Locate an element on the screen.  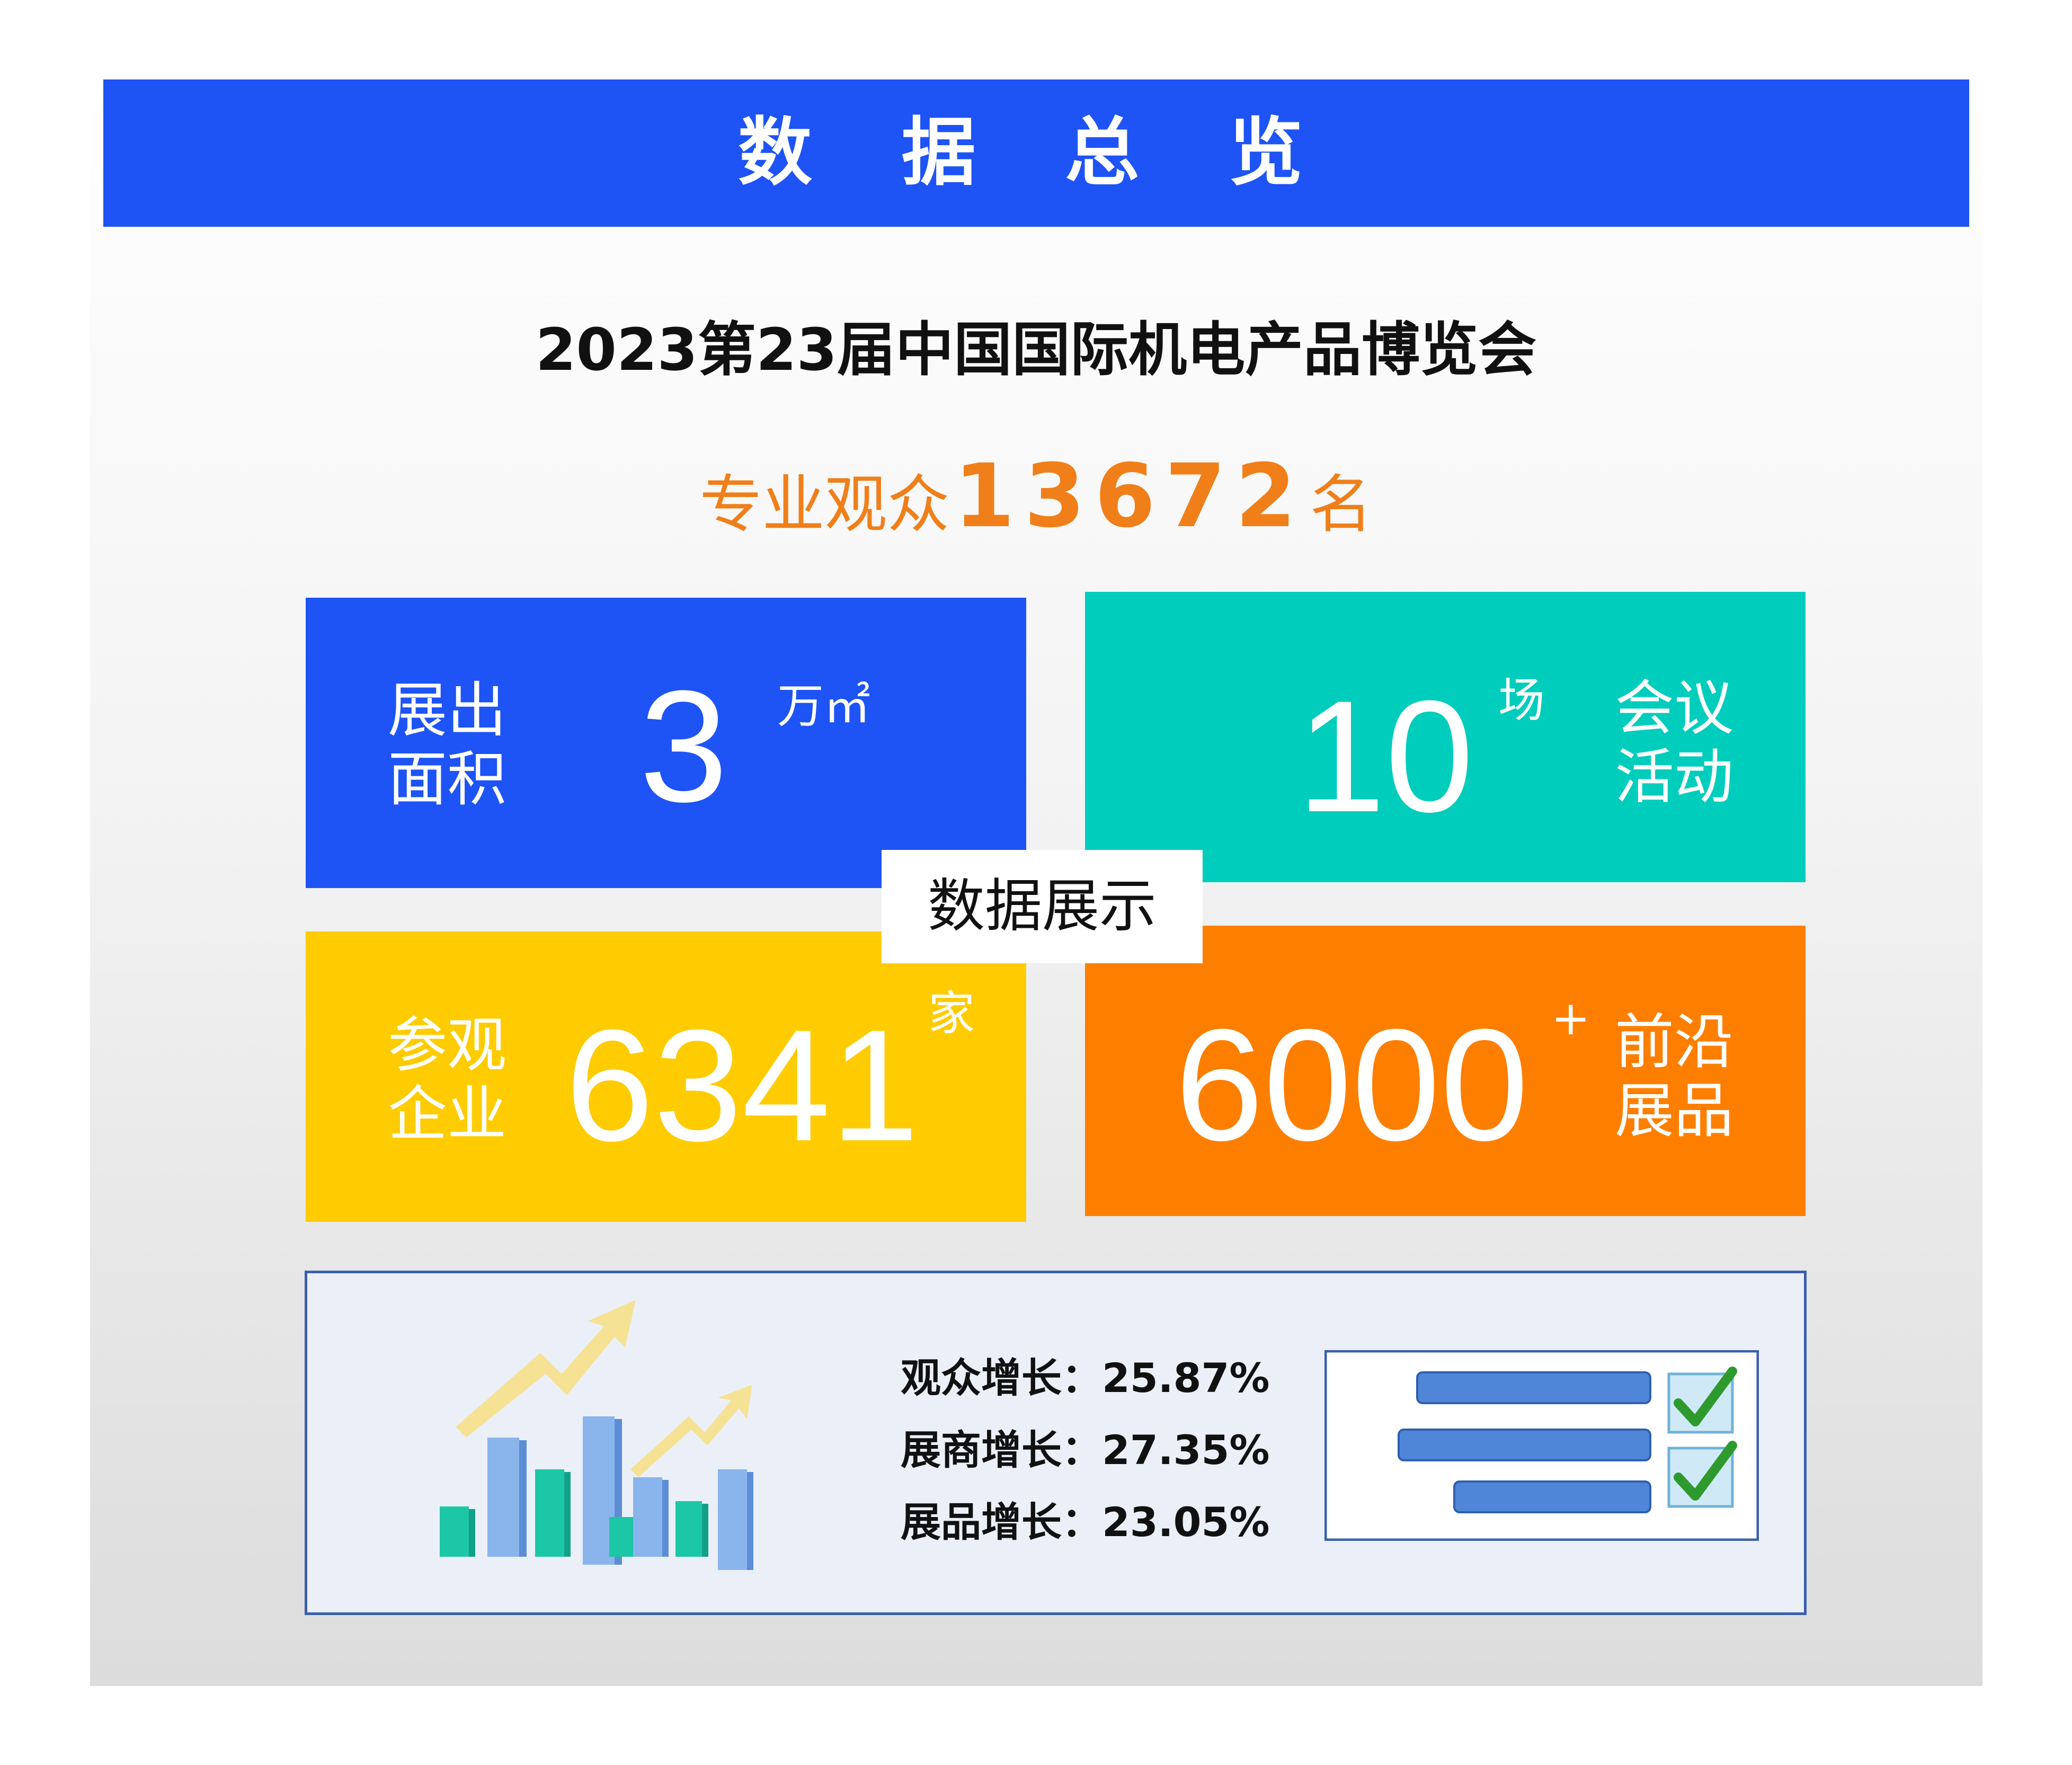
growth-value: 23.05% is located at coordinates (1186, 1522).